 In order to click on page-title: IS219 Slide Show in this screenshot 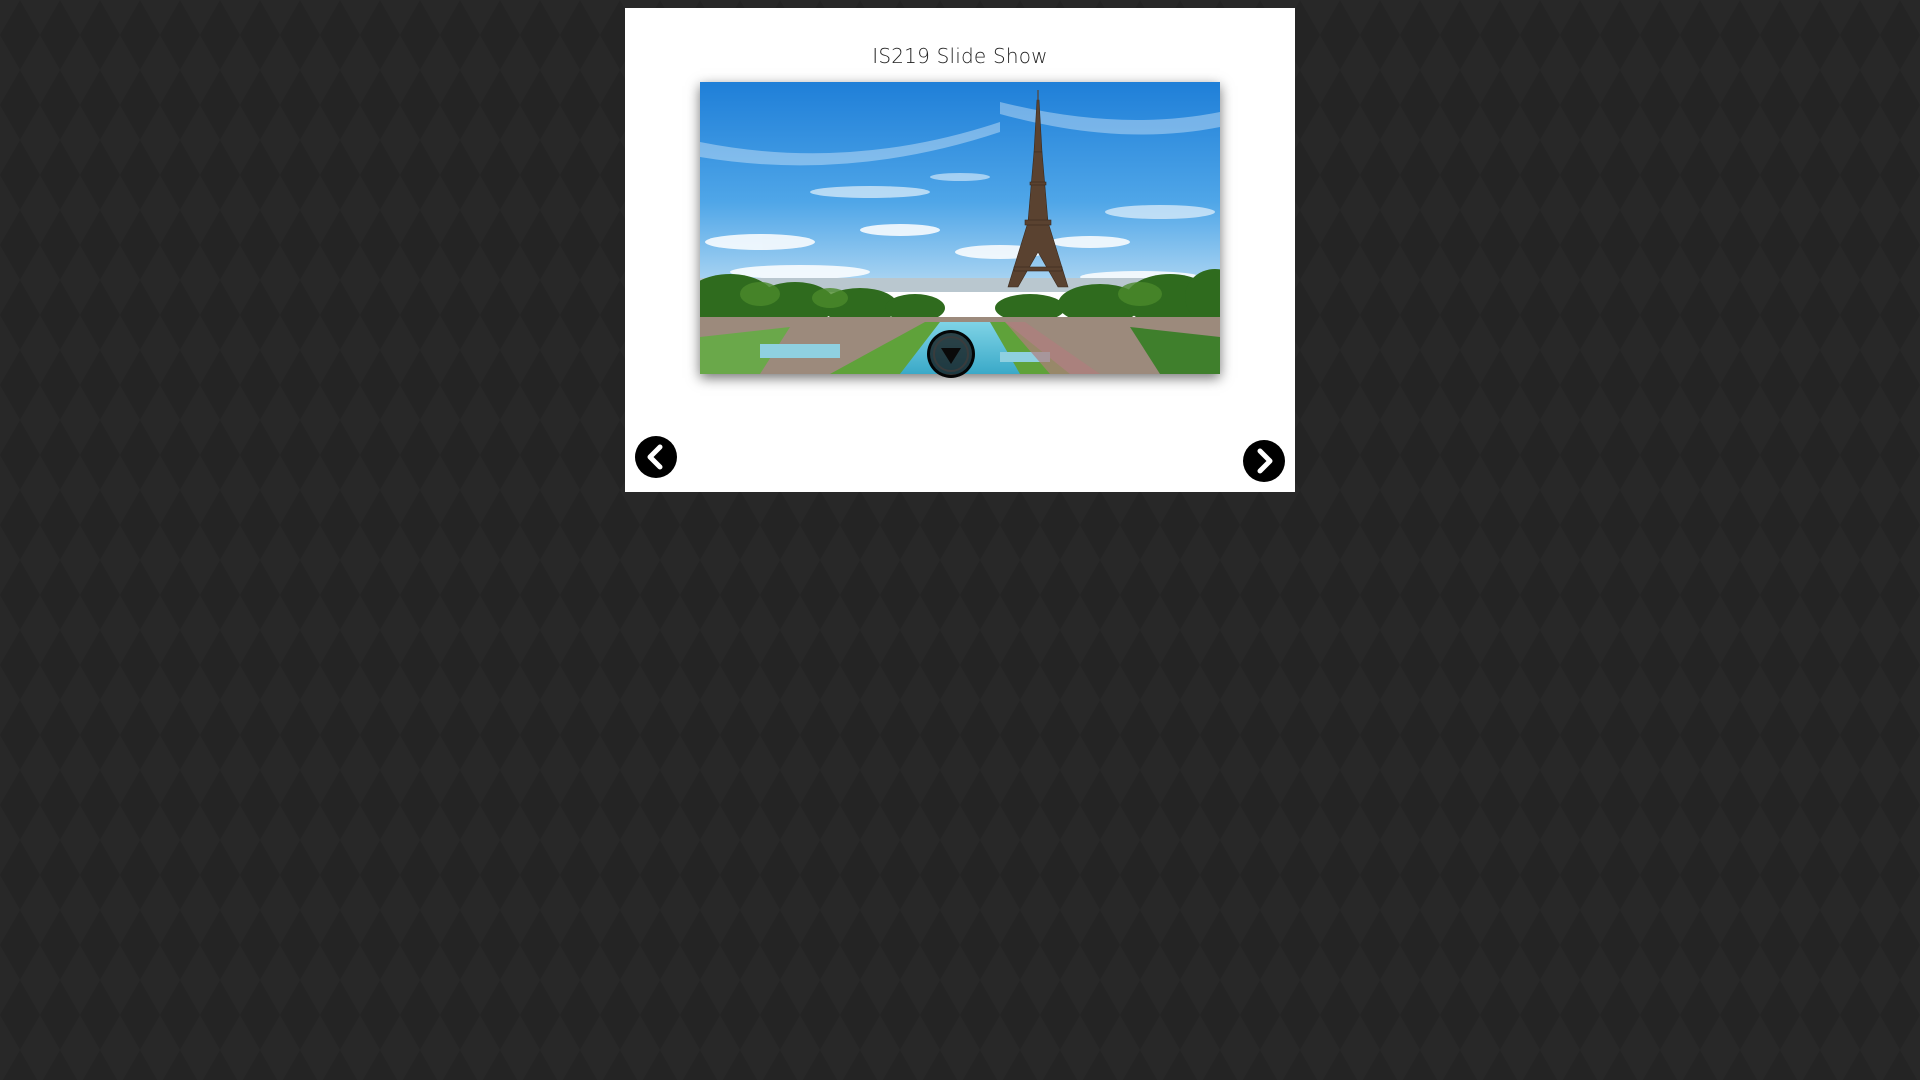, I will do `click(960, 56)`.